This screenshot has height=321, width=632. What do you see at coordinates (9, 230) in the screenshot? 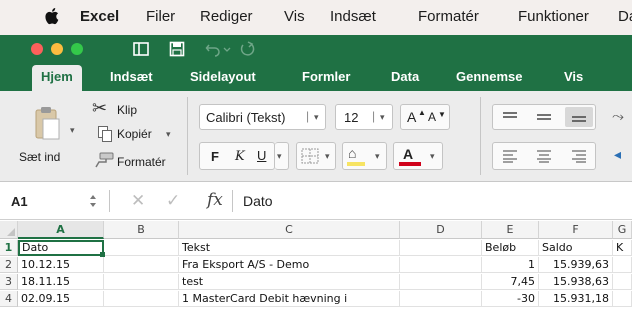
I see `select-all-corner` at bounding box center [9, 230].